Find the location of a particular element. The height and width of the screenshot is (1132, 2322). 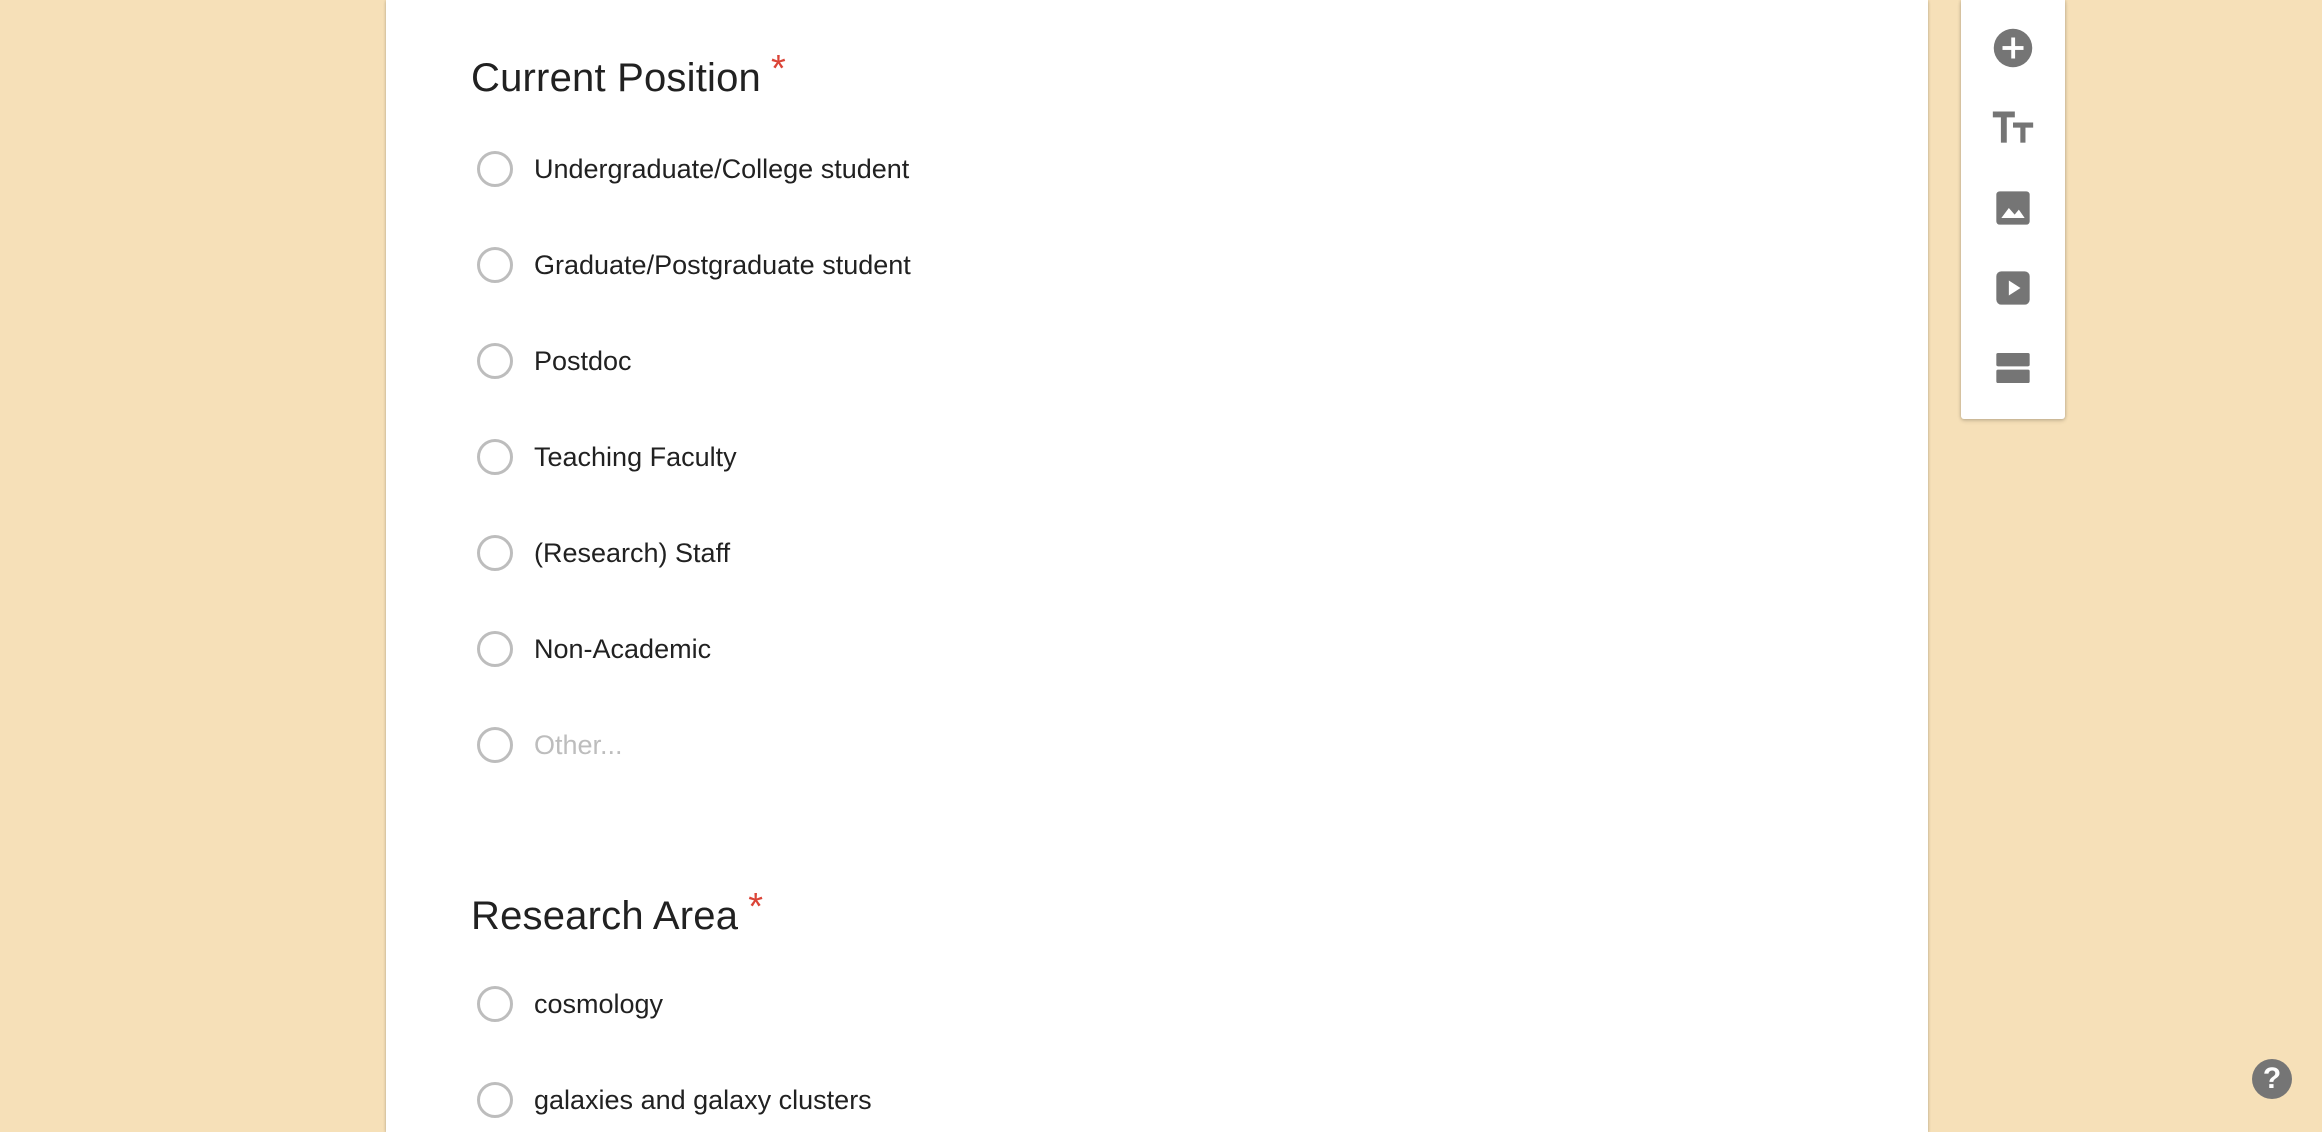

video-icon is located at coordinates (2013, 288).